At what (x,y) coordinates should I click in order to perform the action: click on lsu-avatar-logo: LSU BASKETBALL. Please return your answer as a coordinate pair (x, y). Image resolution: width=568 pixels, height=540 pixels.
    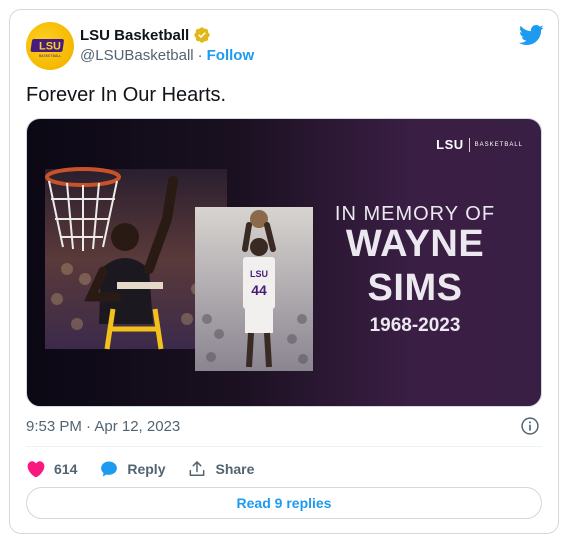
    Looking at the image, I should click on (47, 48).